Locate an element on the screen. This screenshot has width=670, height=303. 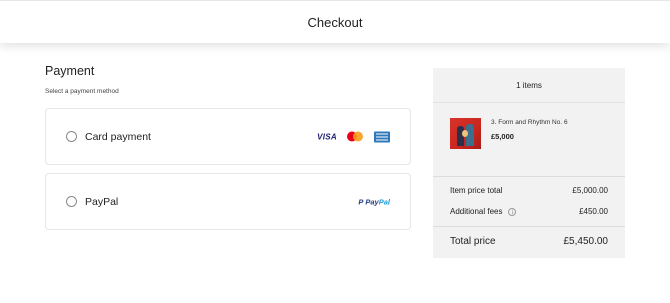
items-count: 1 items is located at coordinates (529, 85).